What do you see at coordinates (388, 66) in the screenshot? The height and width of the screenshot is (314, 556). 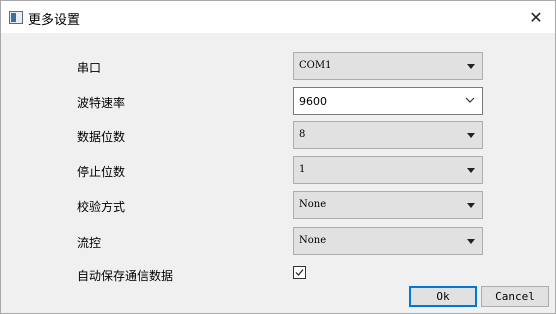 I see `serial-port-select: COM1` at bounding box center [388, 66].